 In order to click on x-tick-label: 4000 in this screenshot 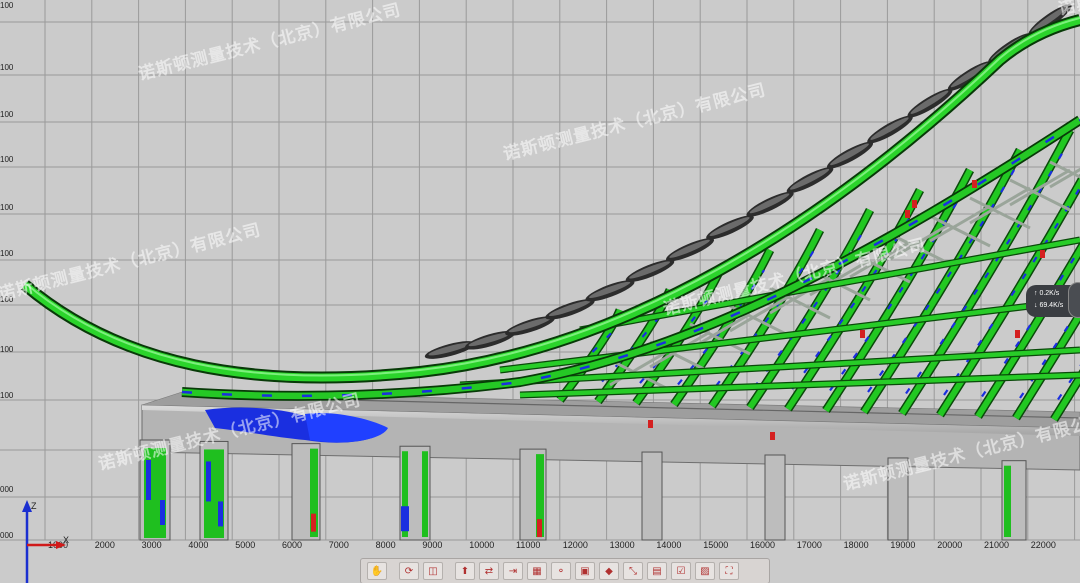, I will do `click(198, 545)`.